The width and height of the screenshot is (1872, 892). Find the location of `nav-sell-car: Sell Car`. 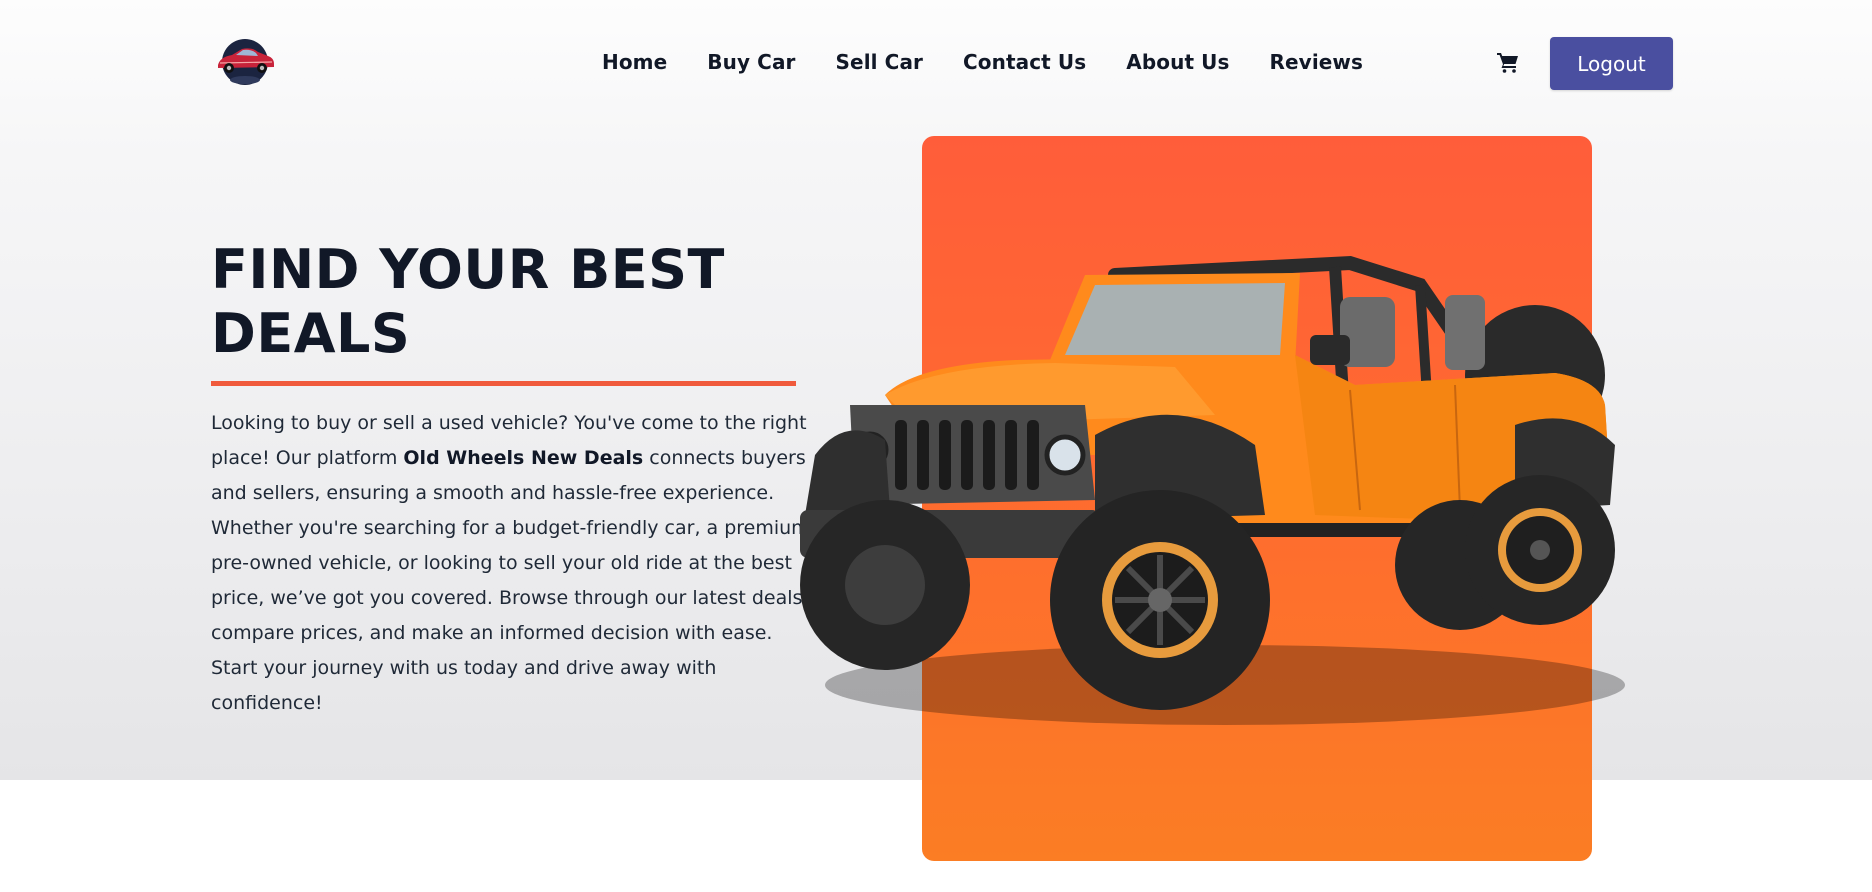

nav-sell-car: Sell Car is located at coordinates (879, 62).